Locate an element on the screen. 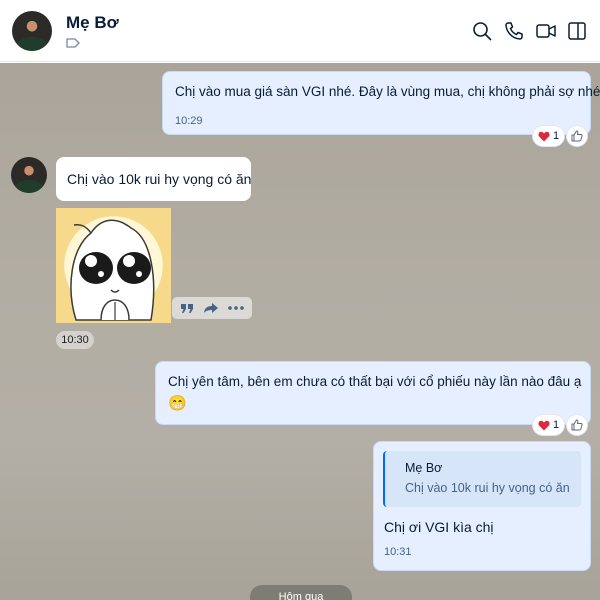 The image size is (600, 600). quoted-text: Chị vào 10k rui hy vọng có ăn is located at coordinates (487, 488).